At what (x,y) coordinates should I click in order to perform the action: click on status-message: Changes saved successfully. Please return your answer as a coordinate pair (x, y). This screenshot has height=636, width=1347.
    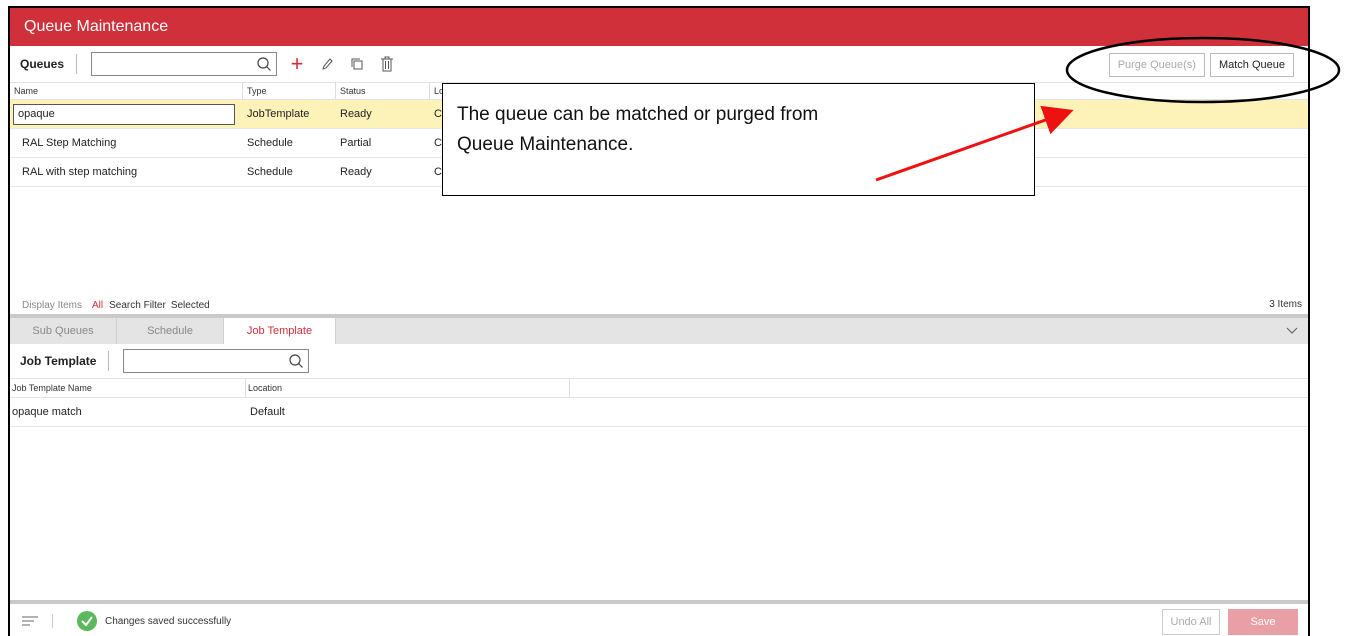
    Looking at the image, I should click on (168, 621).